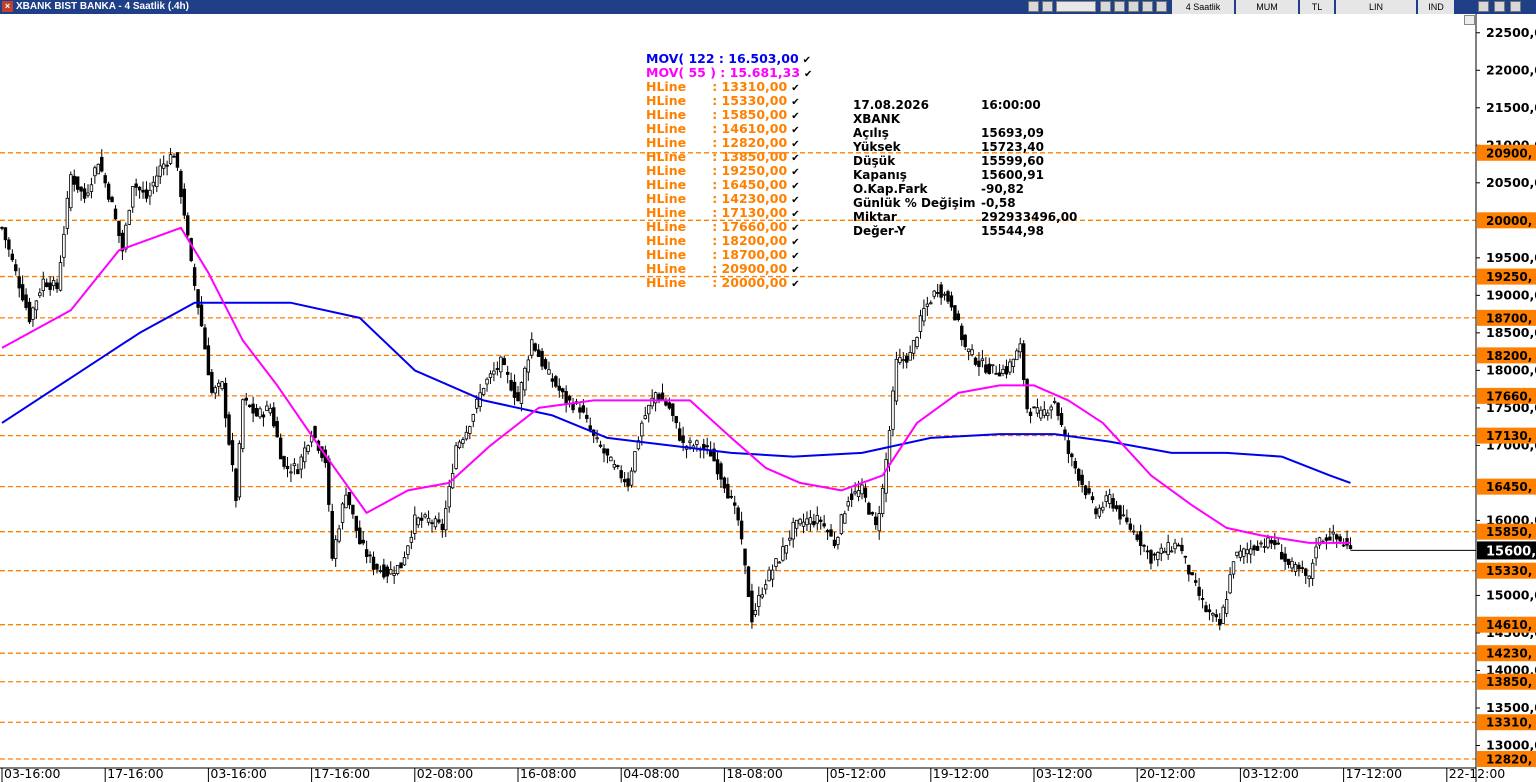  I want to click on scale-selector: LIN, so click(1376, 7).